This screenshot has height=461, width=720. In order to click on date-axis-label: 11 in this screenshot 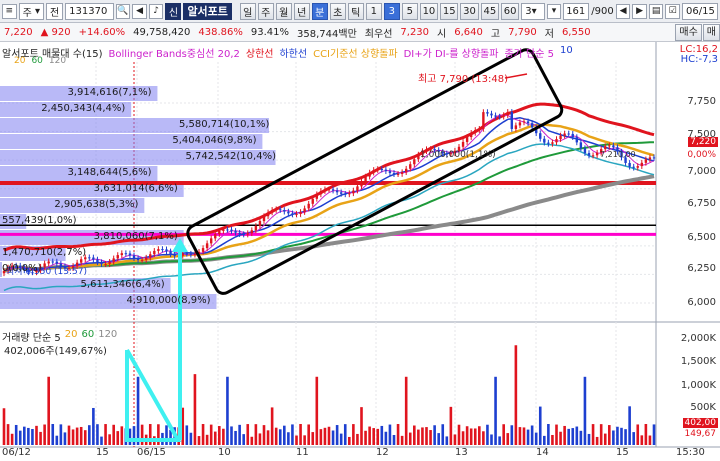, I will do `click(302, 452)`.